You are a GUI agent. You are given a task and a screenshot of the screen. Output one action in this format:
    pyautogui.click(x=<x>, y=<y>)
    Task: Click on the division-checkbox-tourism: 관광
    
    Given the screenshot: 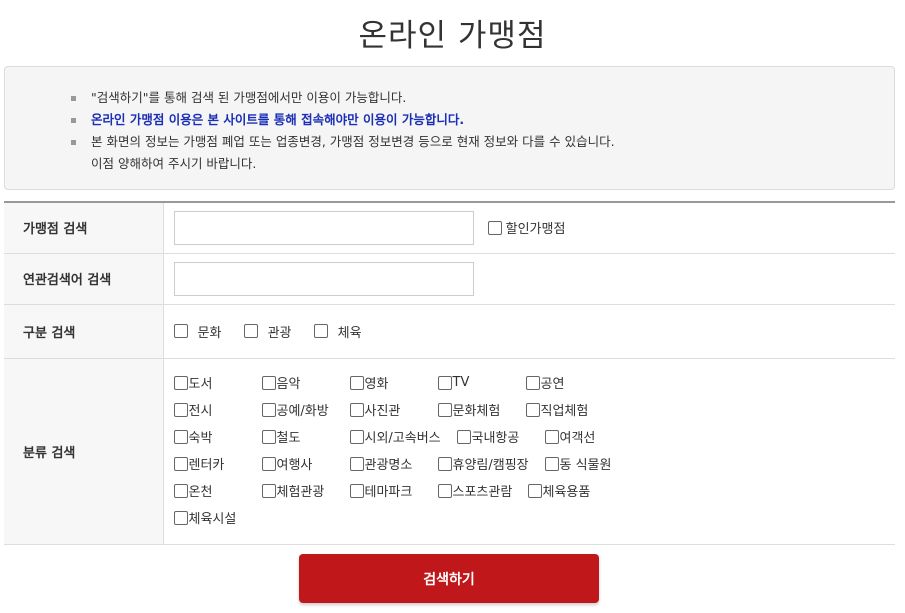 What is the action you would take?
    pyautogui.click(x=267, y=331)
    